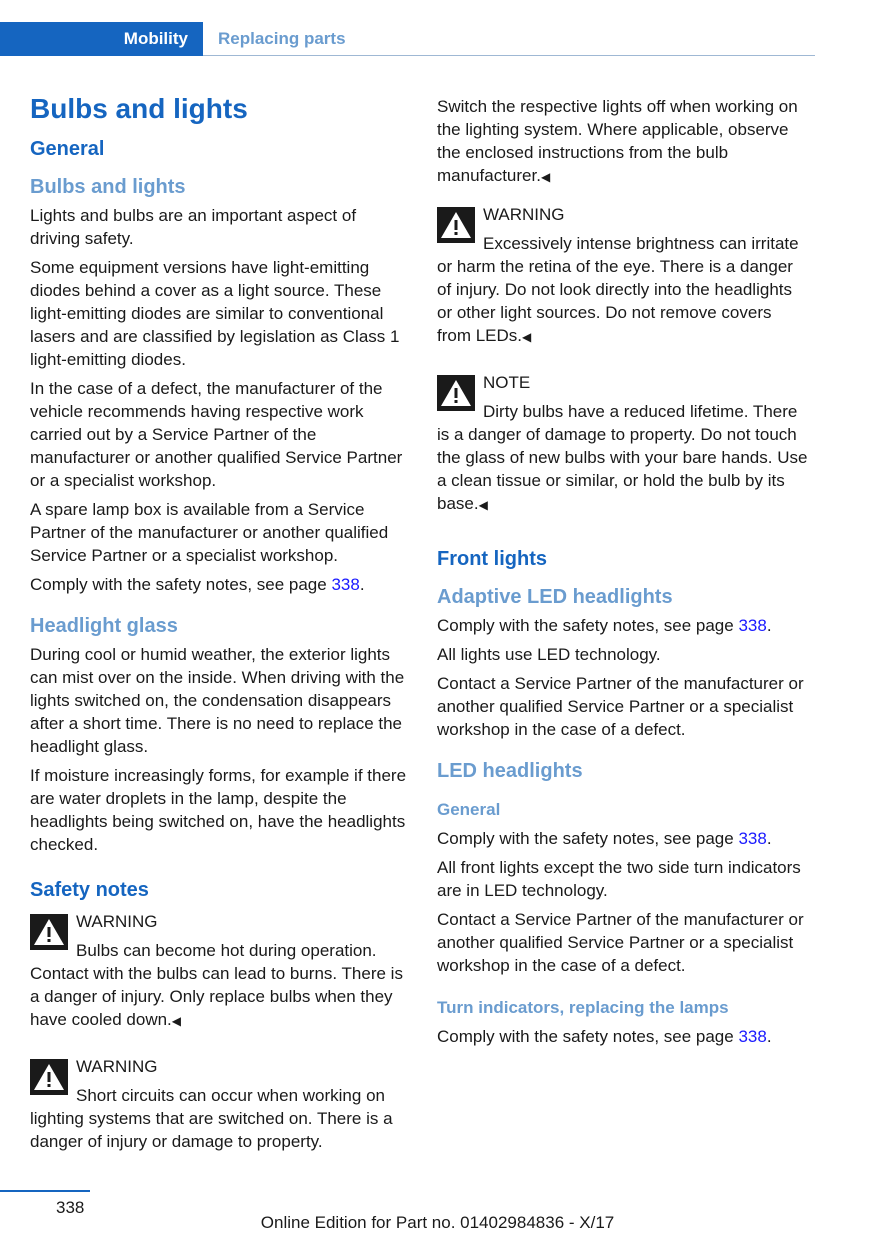 Image resolution: width=875 pixels, height=1241 pixels. Describe the element at coordinates (45, 1191) in the screenshot. I see `footer-rule` at that location.